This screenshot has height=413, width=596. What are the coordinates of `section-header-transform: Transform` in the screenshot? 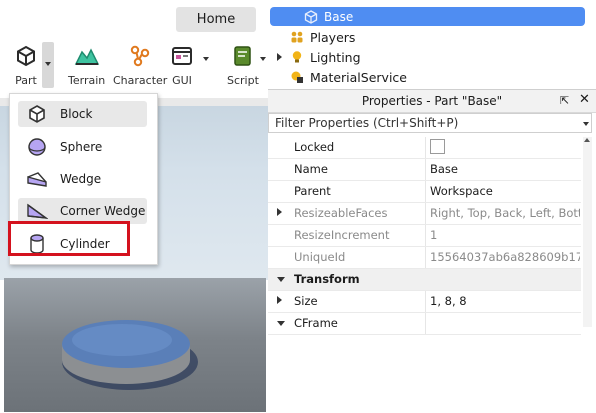 It's located at (424, 280).